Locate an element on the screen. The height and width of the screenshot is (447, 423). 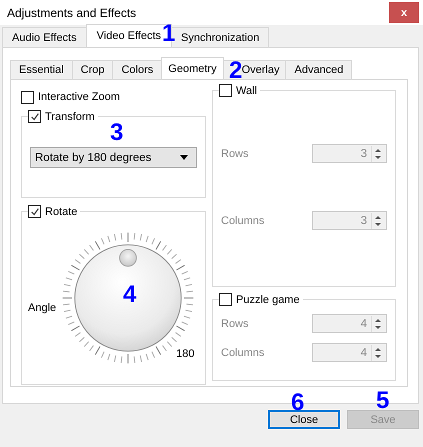
checkbox-label: Rotate is located at coordinates (61, 212).